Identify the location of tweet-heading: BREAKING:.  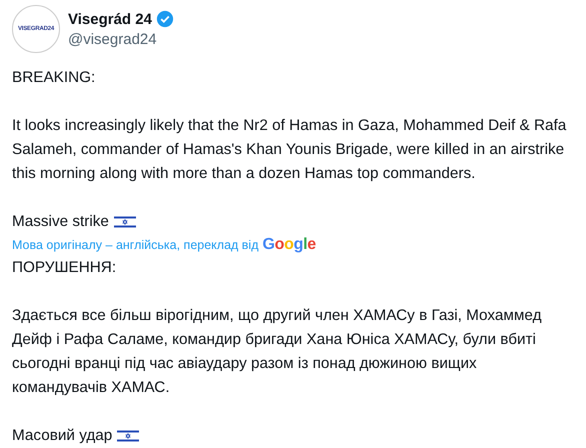
(54, 78).